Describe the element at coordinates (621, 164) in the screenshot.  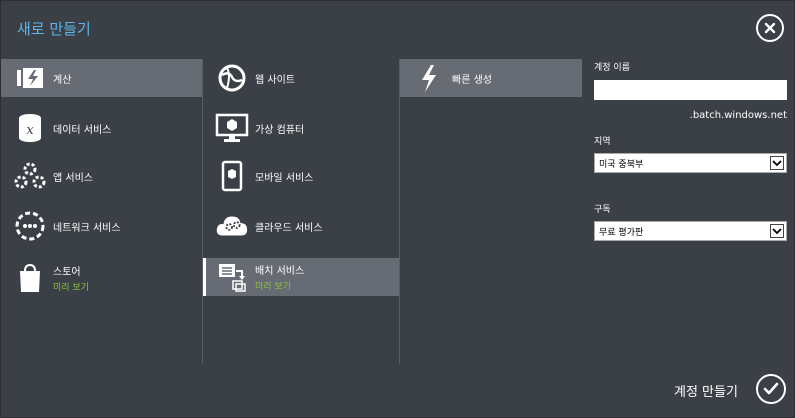
I see `region-value: 미국 중북부` at that location.